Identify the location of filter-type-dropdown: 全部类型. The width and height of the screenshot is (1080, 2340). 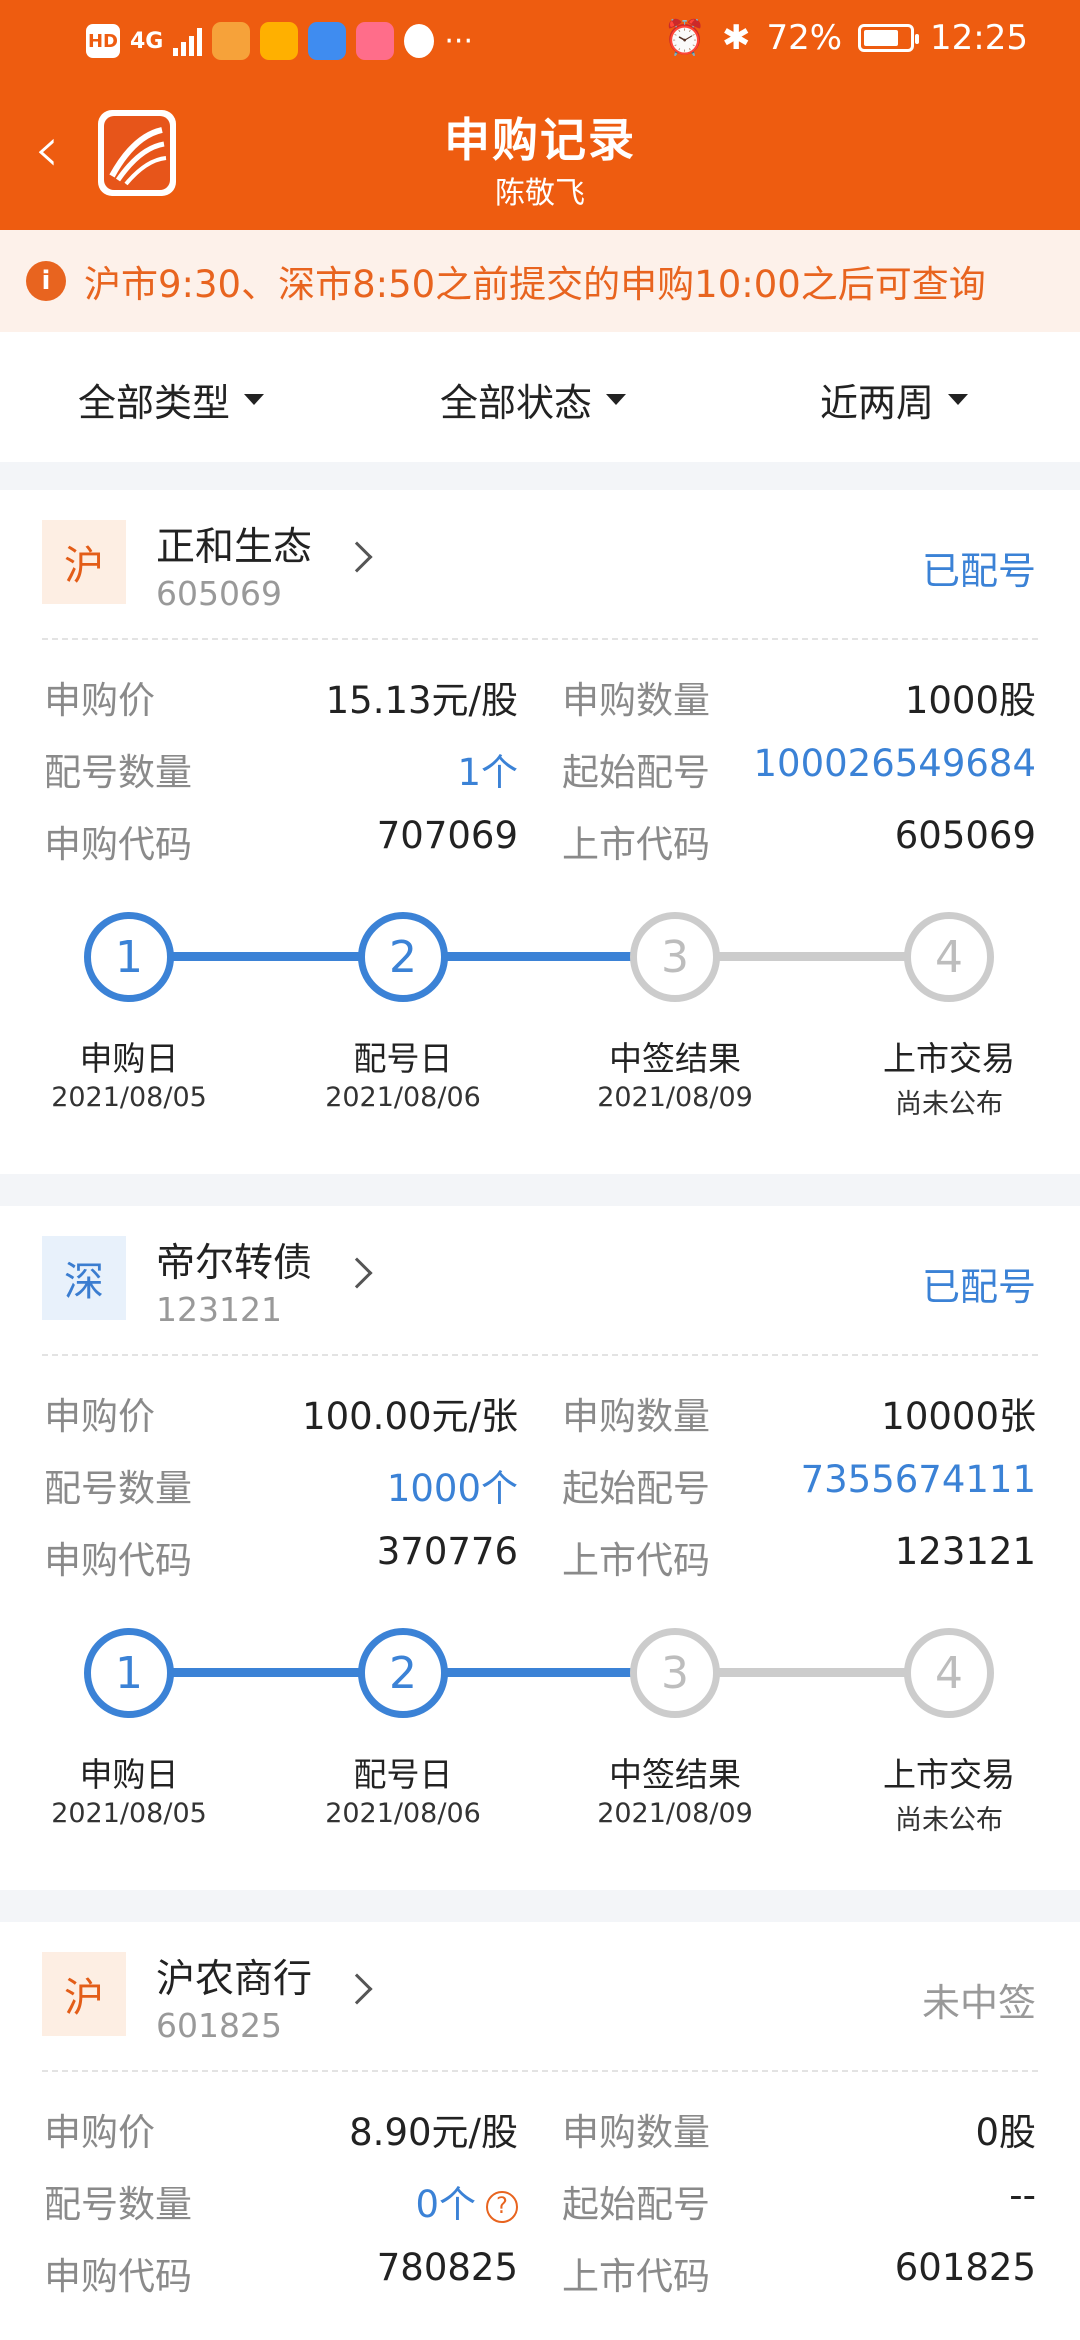
(171, 399).